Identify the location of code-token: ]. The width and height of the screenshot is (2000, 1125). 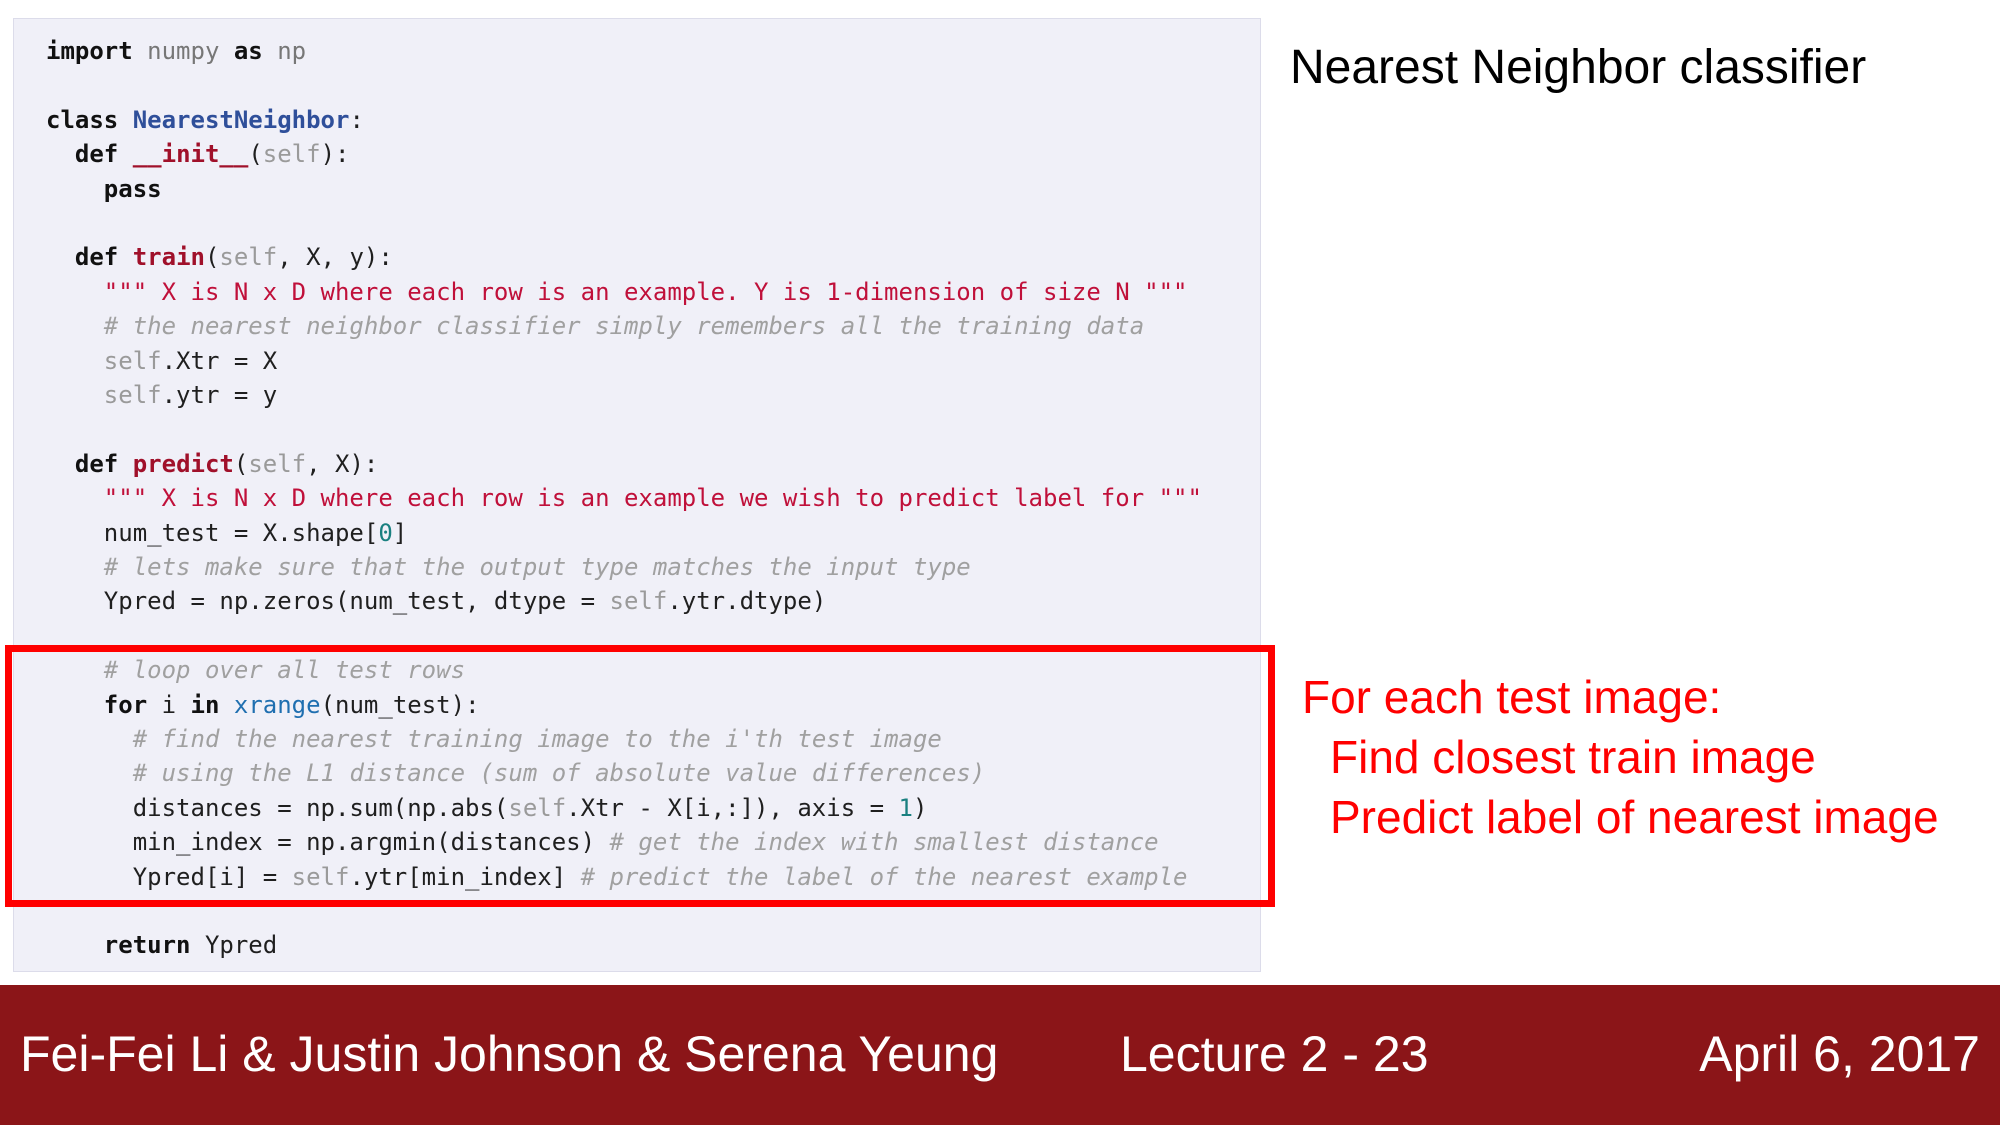
(400, 532).